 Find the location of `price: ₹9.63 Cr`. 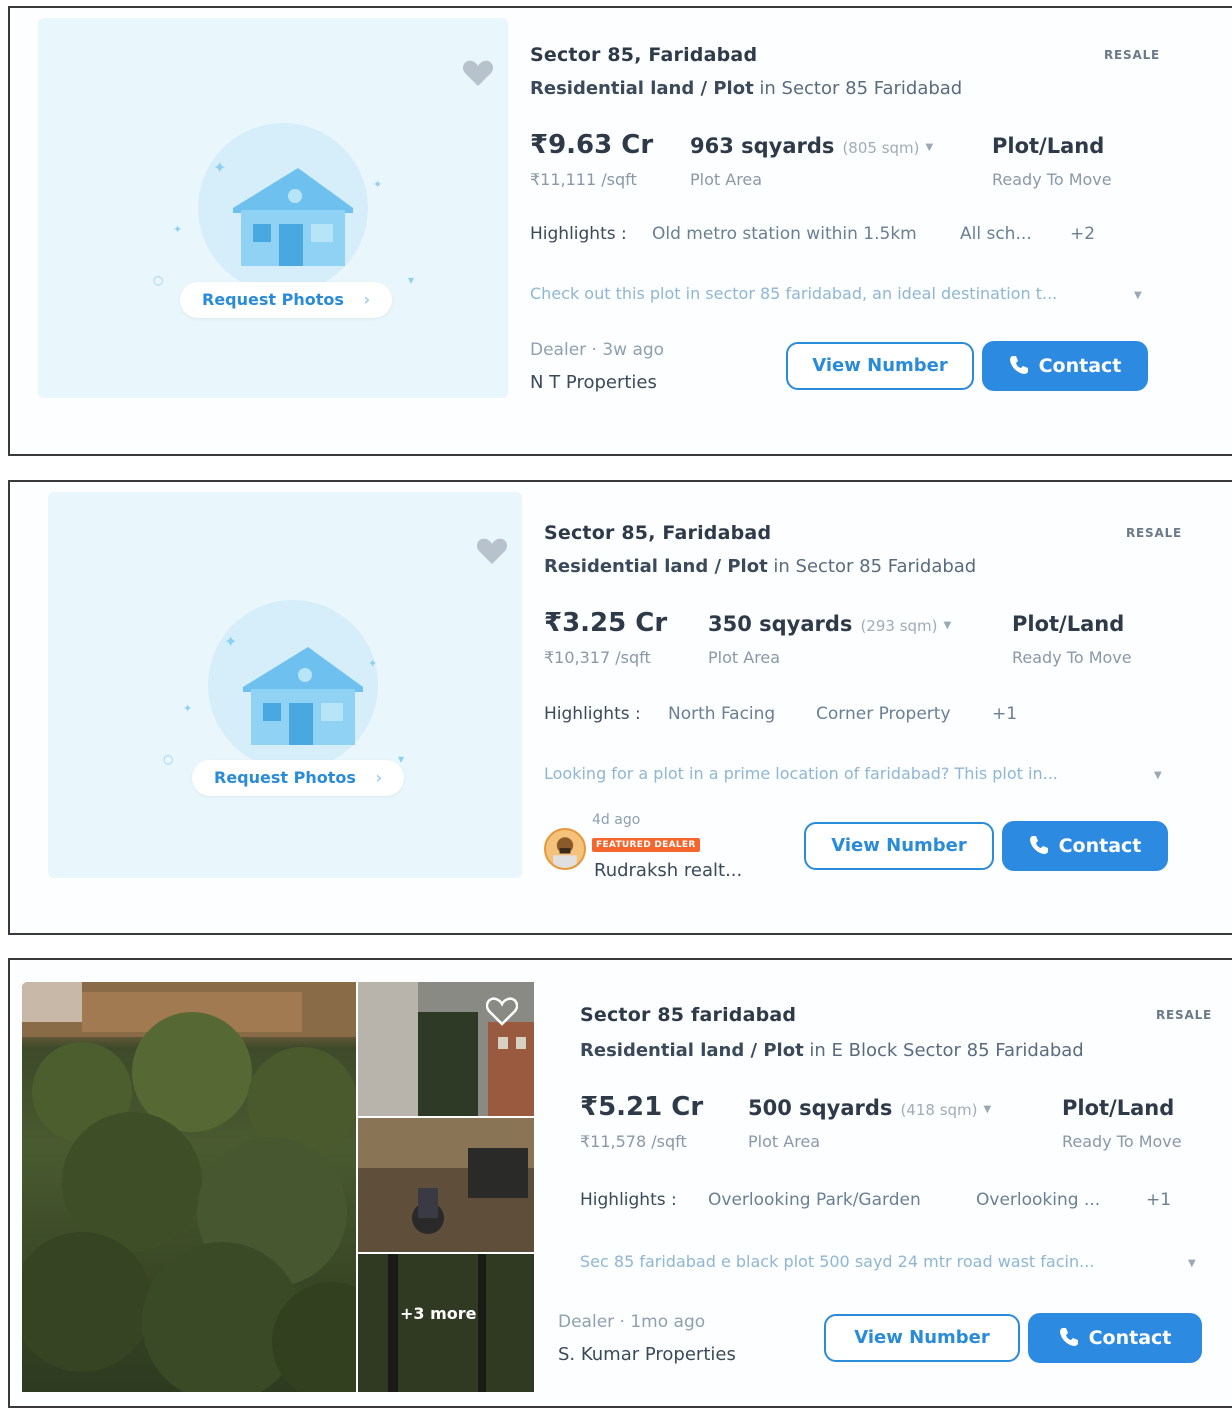

price: ₹9.63 Cr is located at coordinates (592, 145).